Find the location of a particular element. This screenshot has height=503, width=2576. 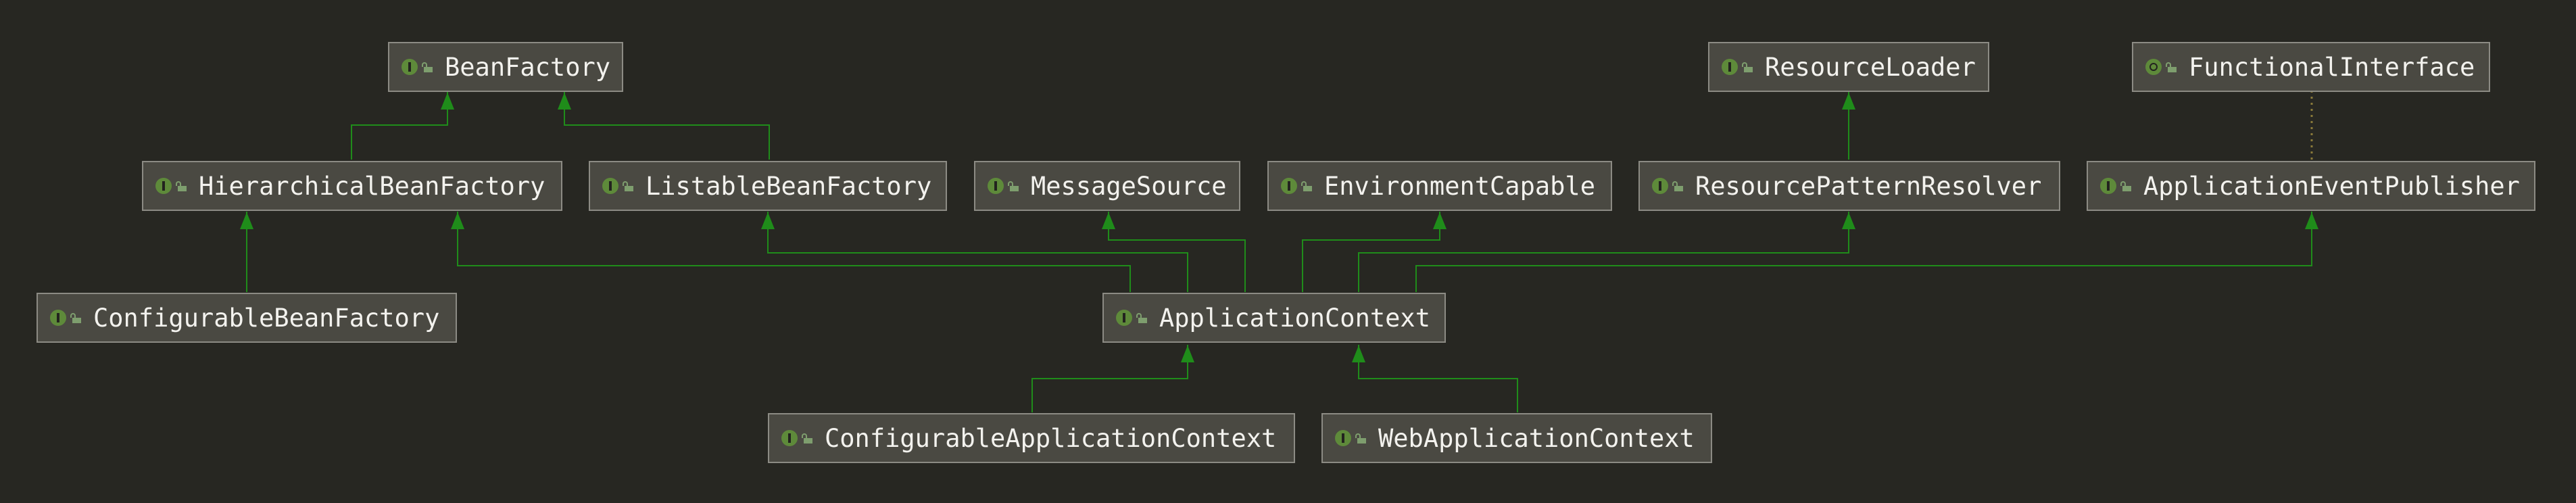

node-applicationcontext: ApplicationContext is located at coordinates (1274, 318).